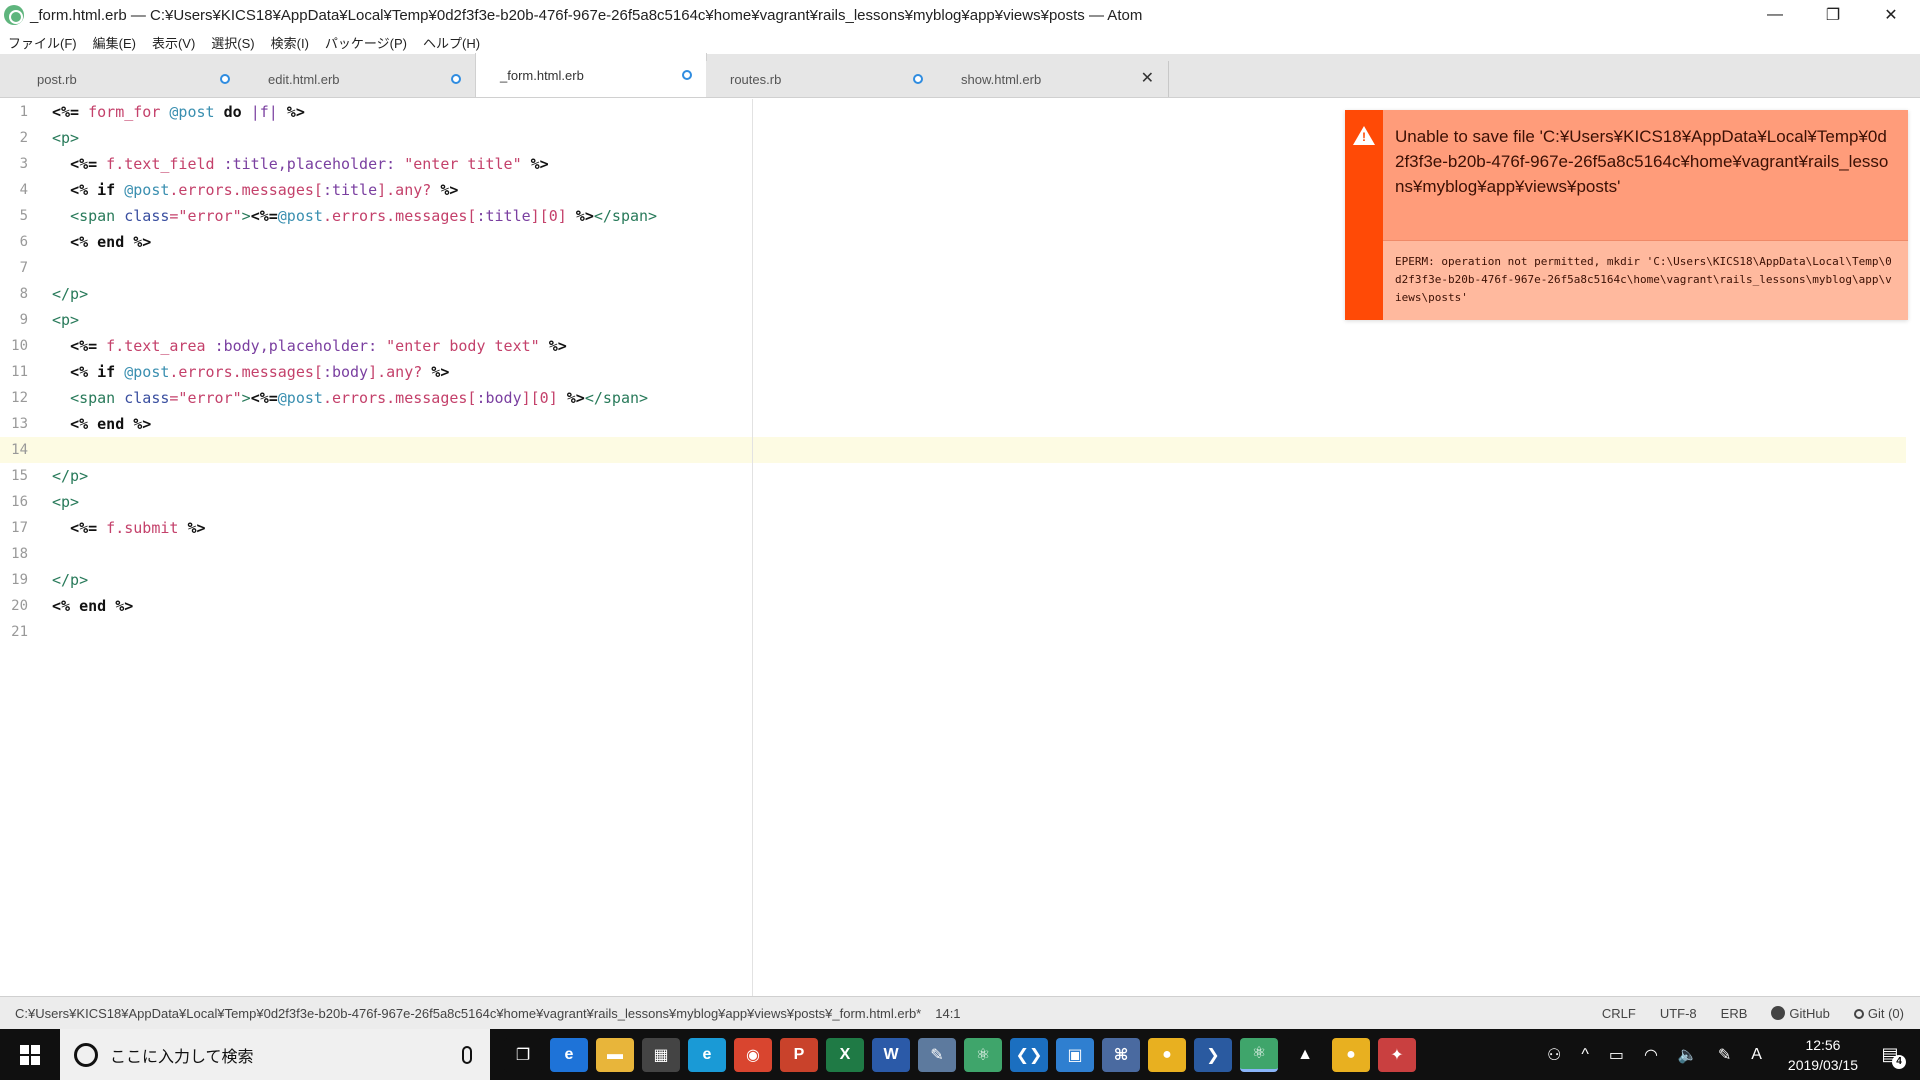 This screenshot has width=1920, height=1080. What do you see at coordinates (1259, 1054) in the screenshot?
I see `atom-active-icon: ⚛` at bounding box center [1259, 1054].